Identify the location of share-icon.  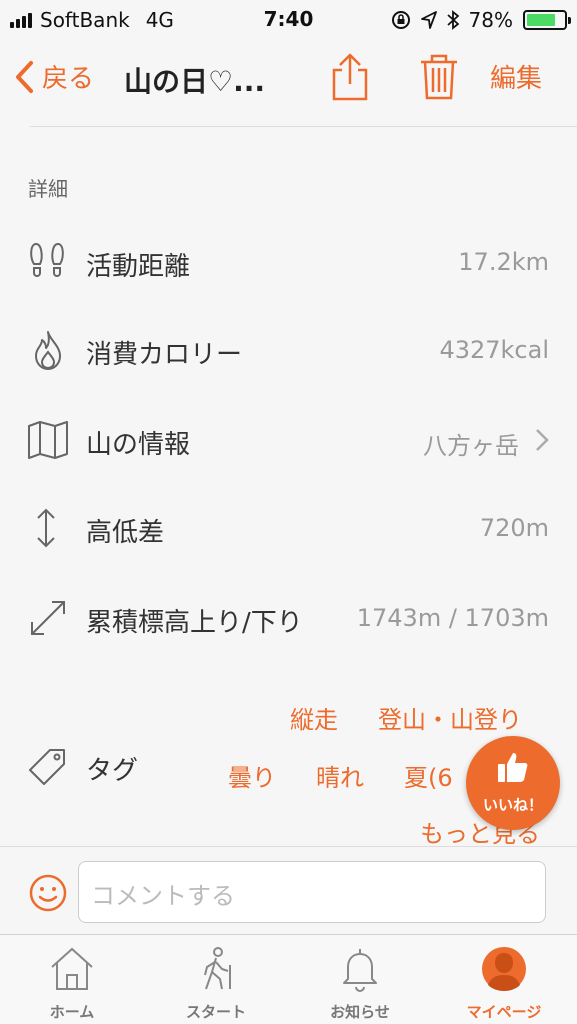
(350, 77).